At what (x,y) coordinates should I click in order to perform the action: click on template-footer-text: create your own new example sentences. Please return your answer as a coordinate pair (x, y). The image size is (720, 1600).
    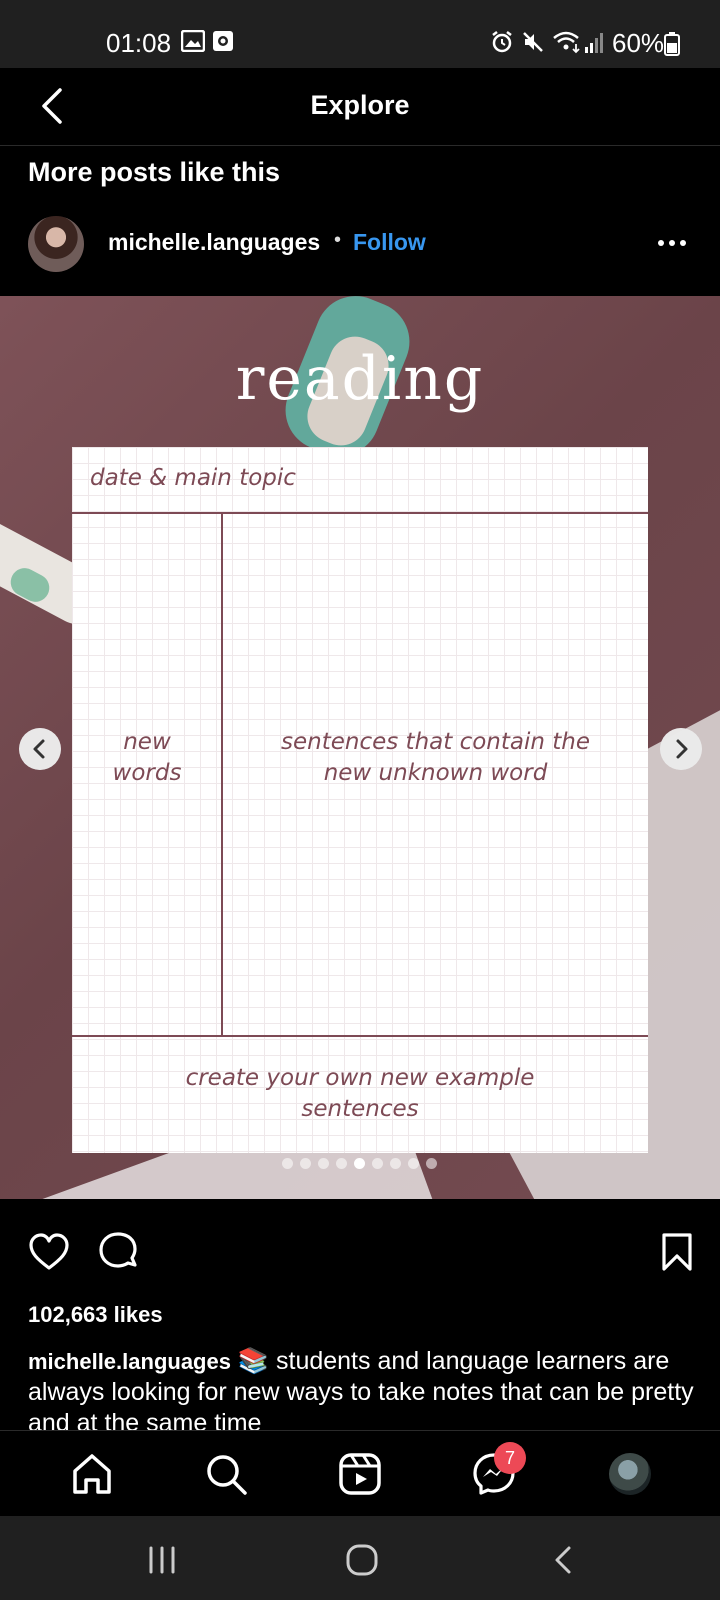
    Looking at the image, I should click on (360, 1093).